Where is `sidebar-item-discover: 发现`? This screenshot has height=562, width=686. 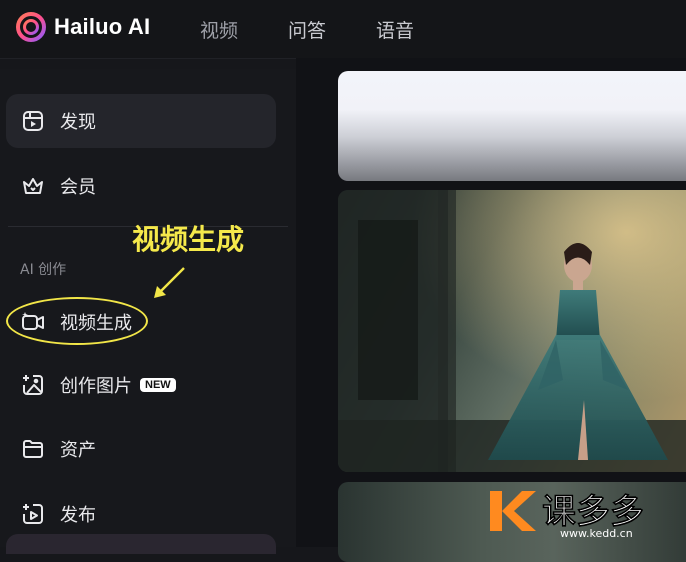 sidebar-item-discover: 发现 is located at coordinates (141, 121).